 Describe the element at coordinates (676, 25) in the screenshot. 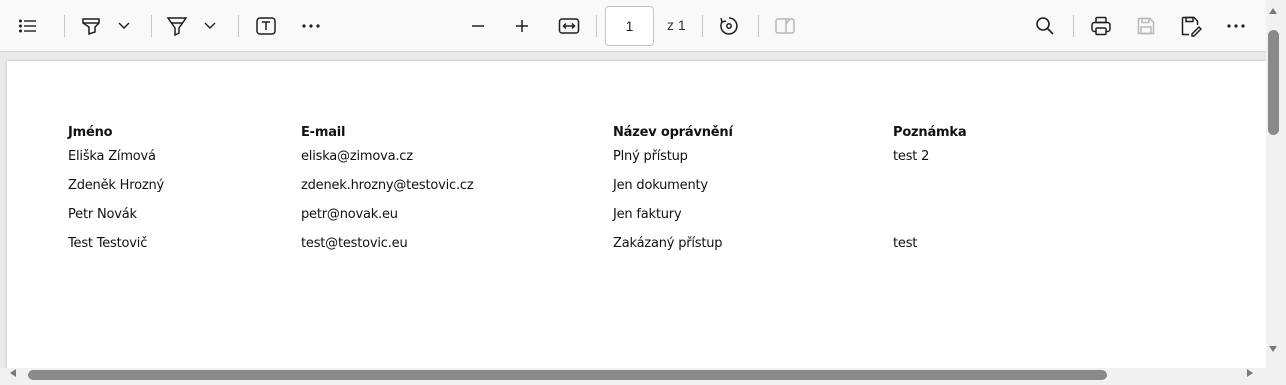

I see `page-total: z 1` at that location.